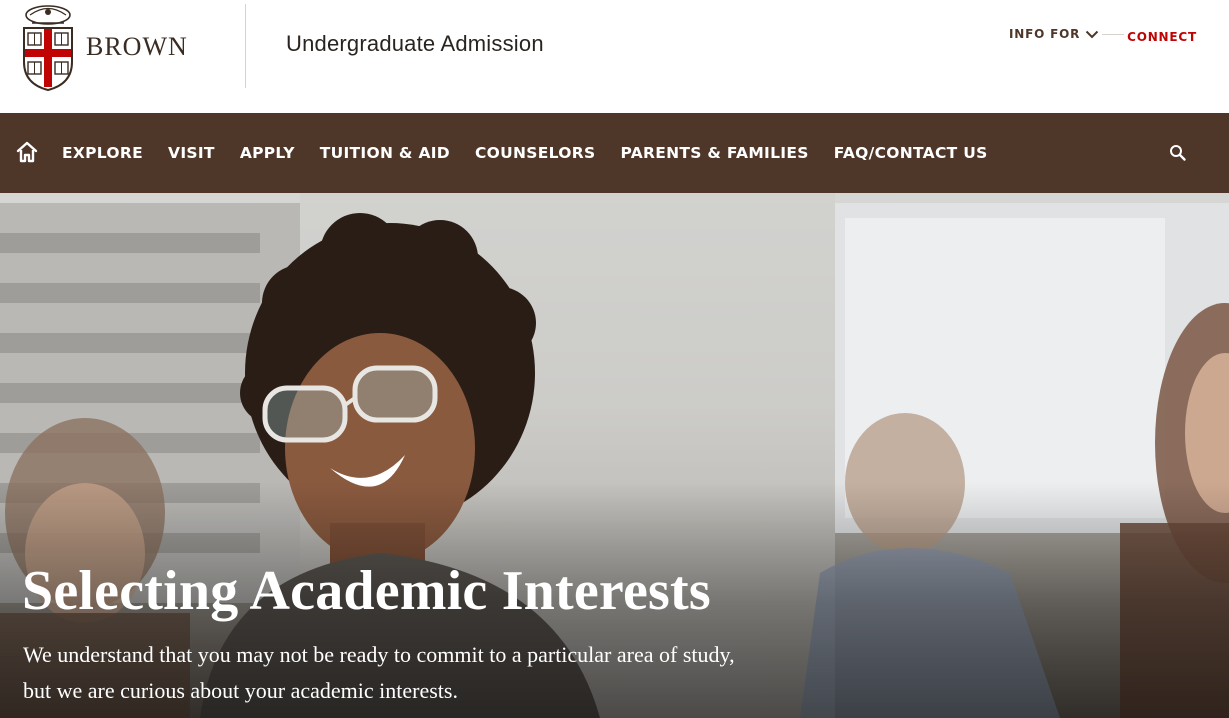  I want to click on nav-item-visit: VISIT, so click(191, 153).